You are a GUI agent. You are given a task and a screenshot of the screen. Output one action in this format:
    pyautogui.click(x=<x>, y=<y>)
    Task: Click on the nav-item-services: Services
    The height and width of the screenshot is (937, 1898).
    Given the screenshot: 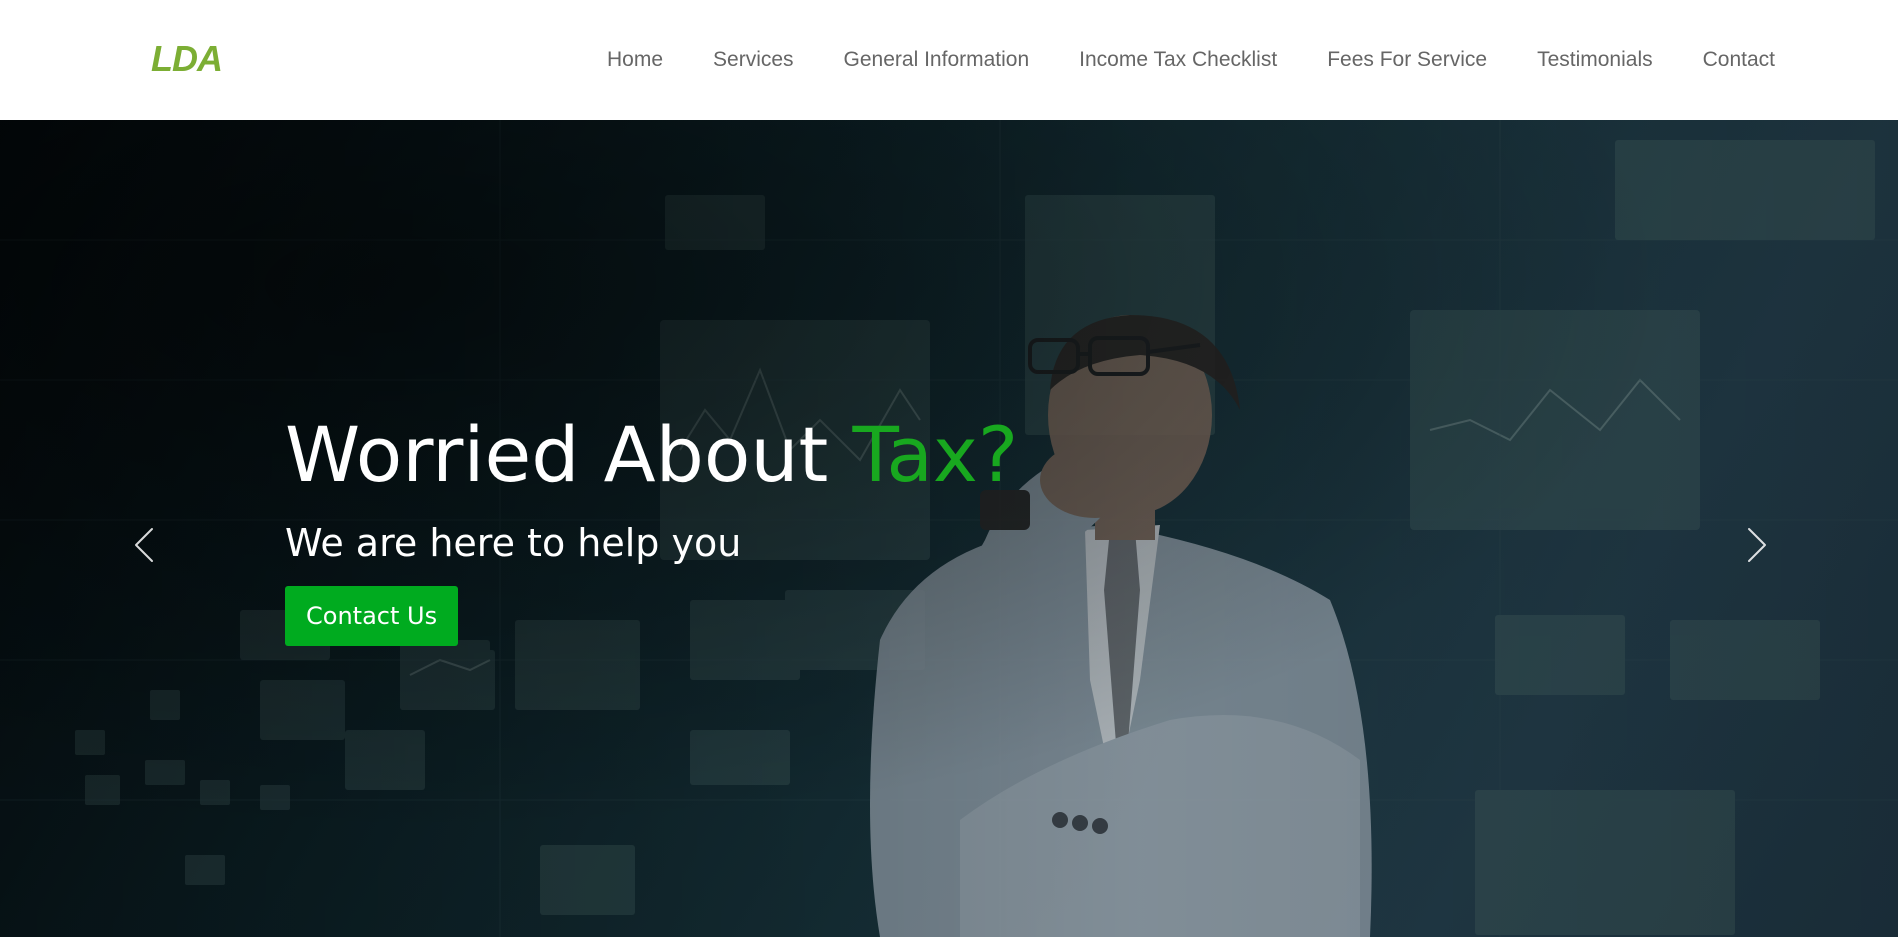 What is the action you would take?
    pyautogui.click(x=753, y=60)
    